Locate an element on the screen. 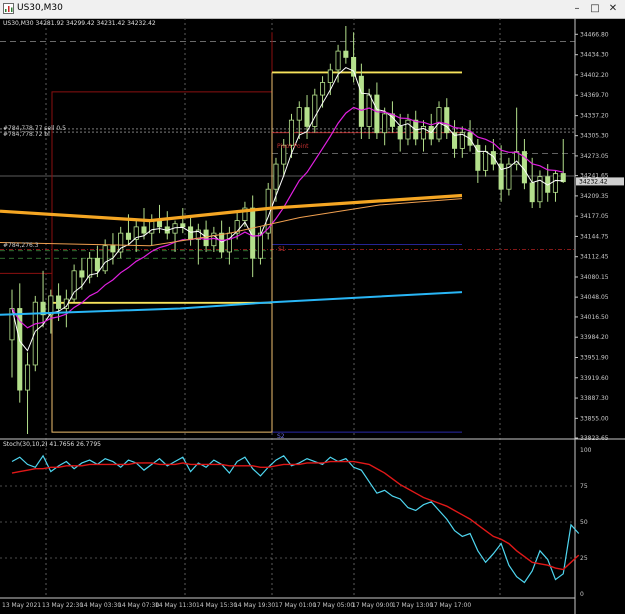  time-axis-label: 14 May 15:30 is located at coordinates (216, 605).